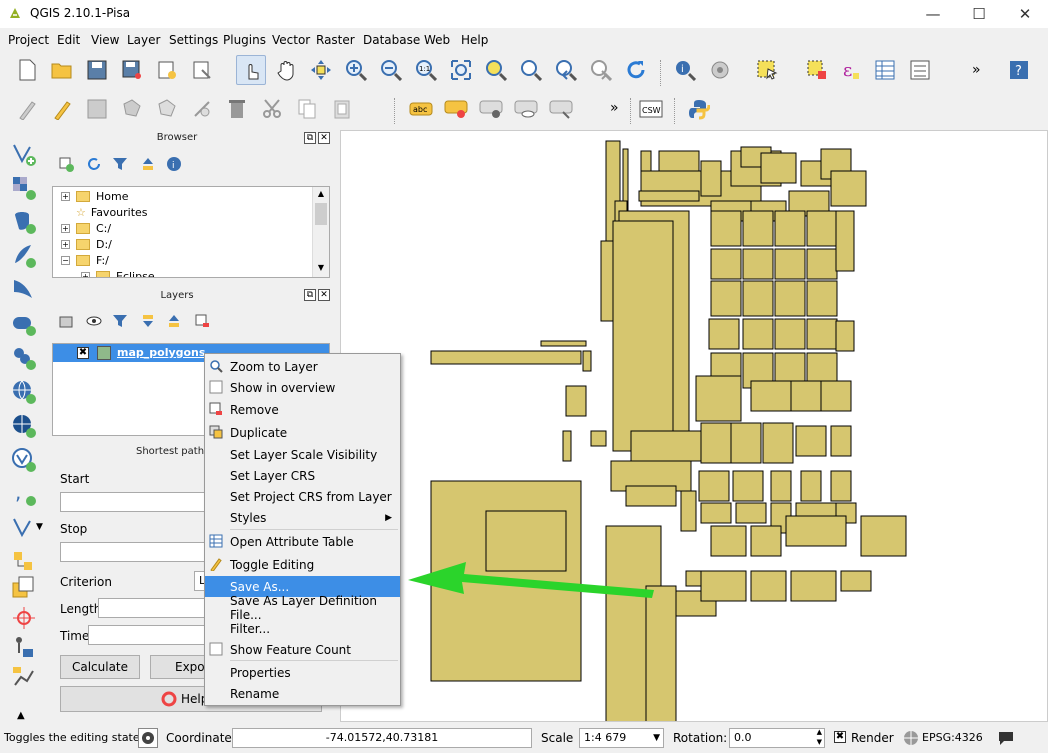  Describe the element at coordinates (21, 715) in the screenshot. I see `panel-overflow-icon: ▲` at that location.